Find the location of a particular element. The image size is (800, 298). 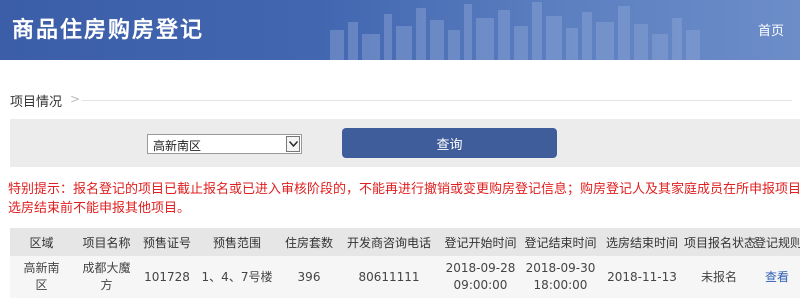

query-button: 查询 is located at coordinates (449, 143).